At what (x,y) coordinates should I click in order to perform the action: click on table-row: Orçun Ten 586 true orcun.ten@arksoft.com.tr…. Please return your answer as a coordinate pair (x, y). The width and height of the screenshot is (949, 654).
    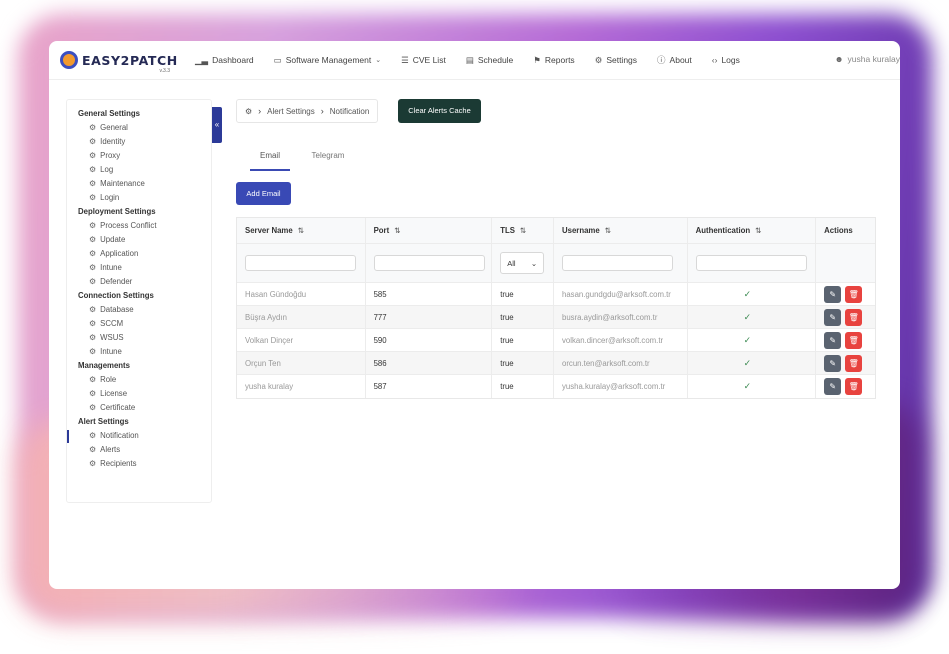
    Looking at the image, I should click on (556, 363).